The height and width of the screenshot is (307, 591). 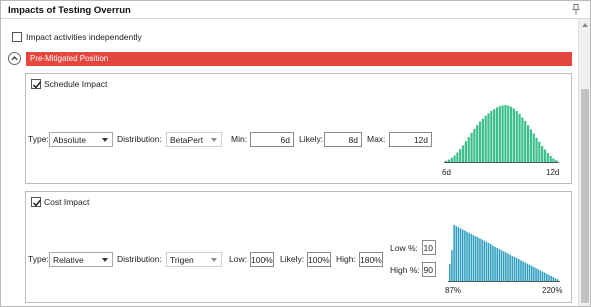 I want to click on schedule-max-field: 12d, so click(x=410, y=139).